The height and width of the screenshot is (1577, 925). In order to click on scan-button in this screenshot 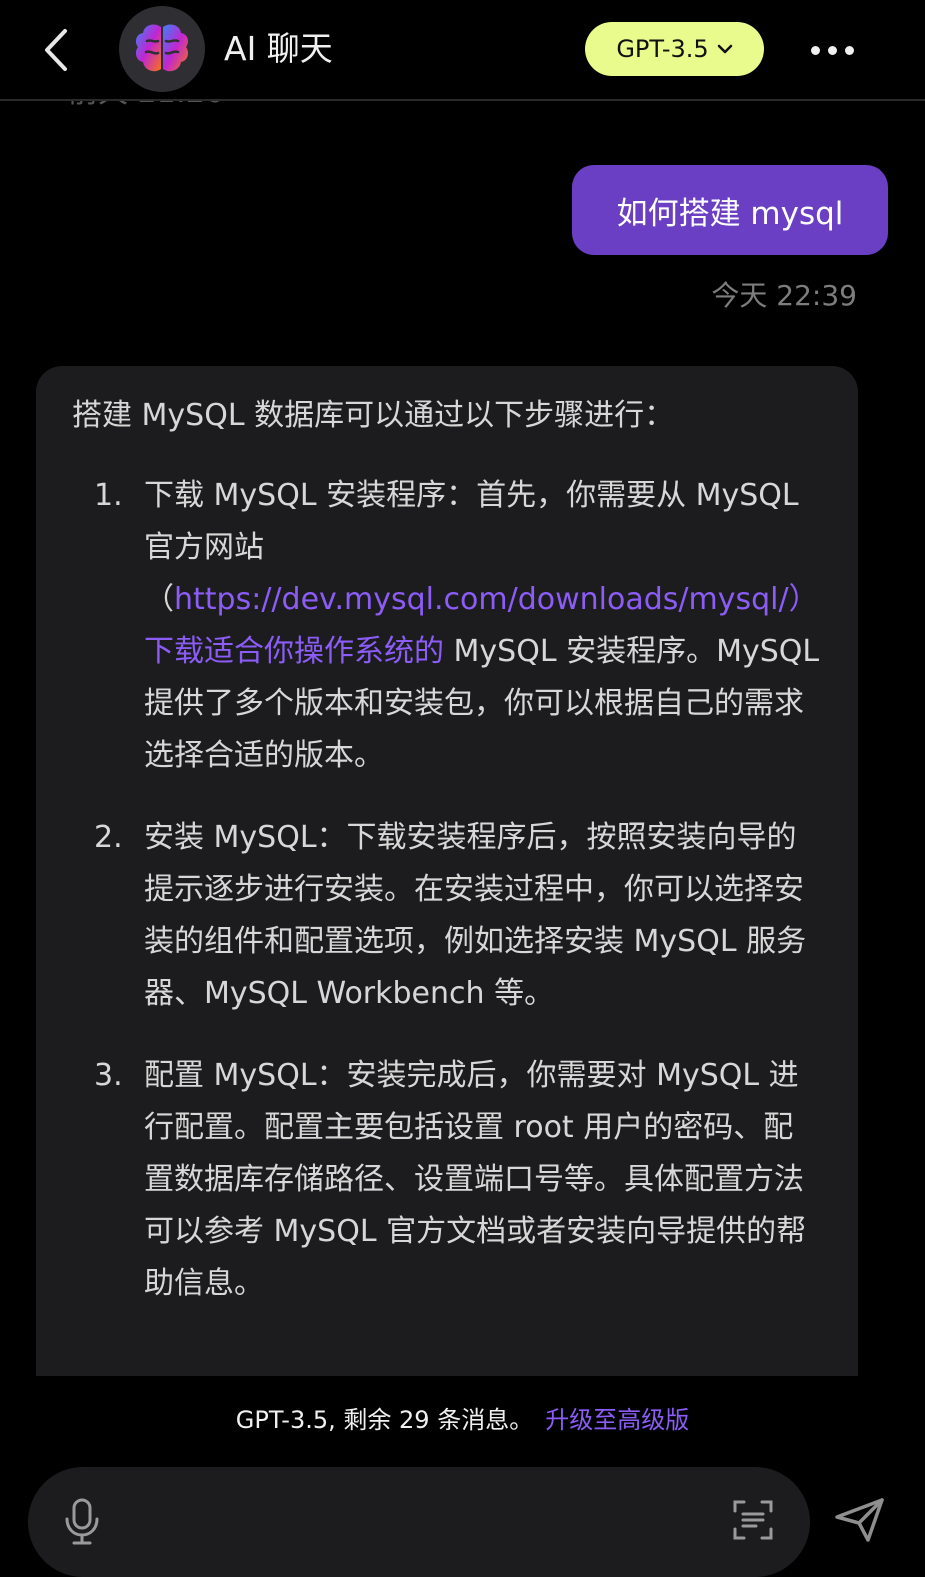, I will do `click(753, 1520)`.